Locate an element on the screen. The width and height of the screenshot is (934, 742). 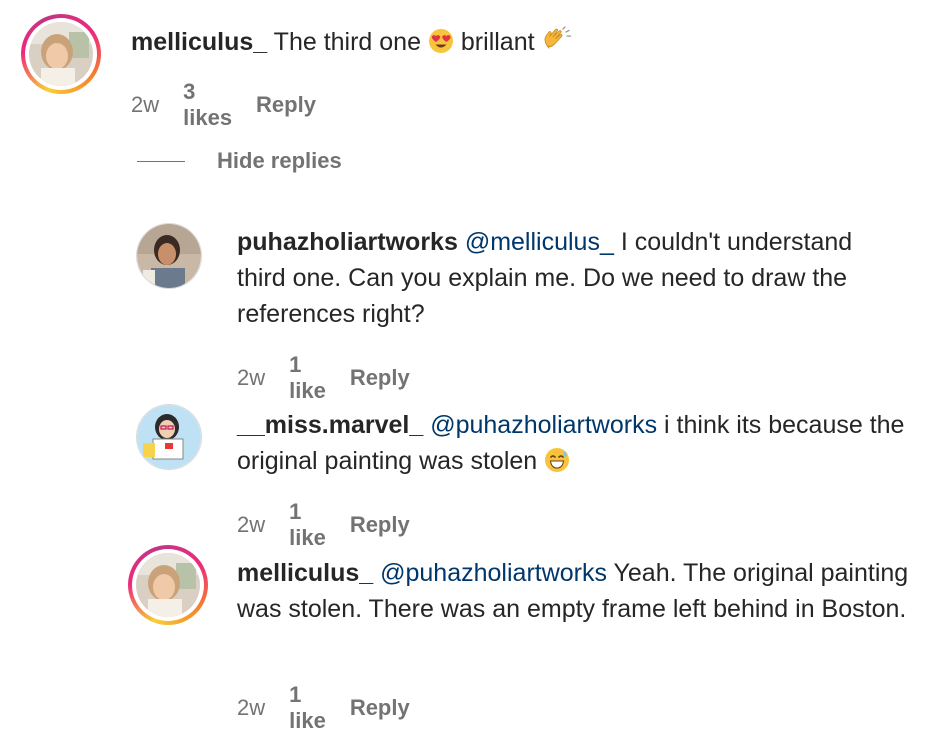
reply-username: puhazholiartworks is located at coordinates (347, 242).